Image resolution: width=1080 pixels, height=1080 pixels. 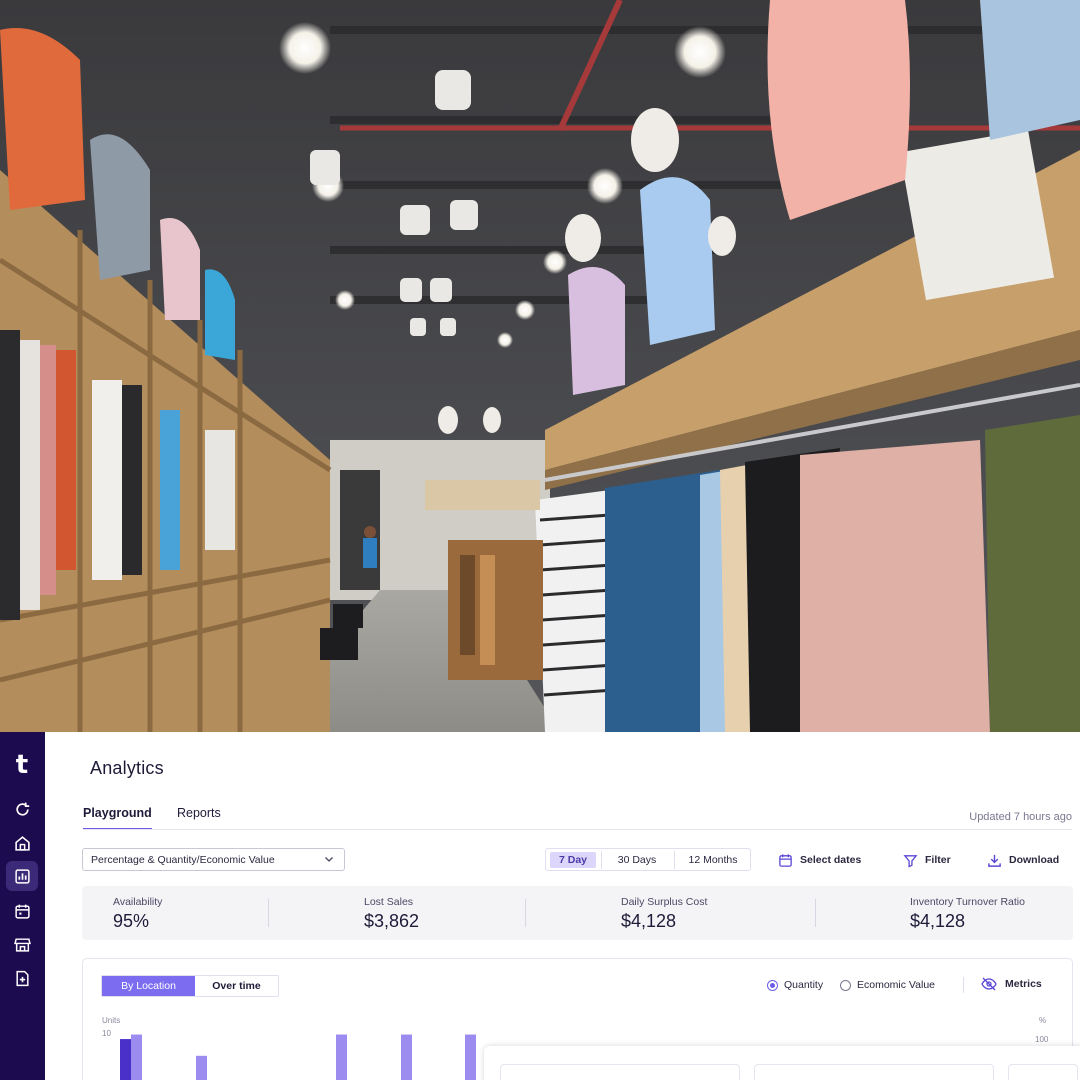 What do you see at coordinates (664, 902) in the screenshot?
I see `kpi-label: Daily Surplus Cost` at bounding box center [664, 902].